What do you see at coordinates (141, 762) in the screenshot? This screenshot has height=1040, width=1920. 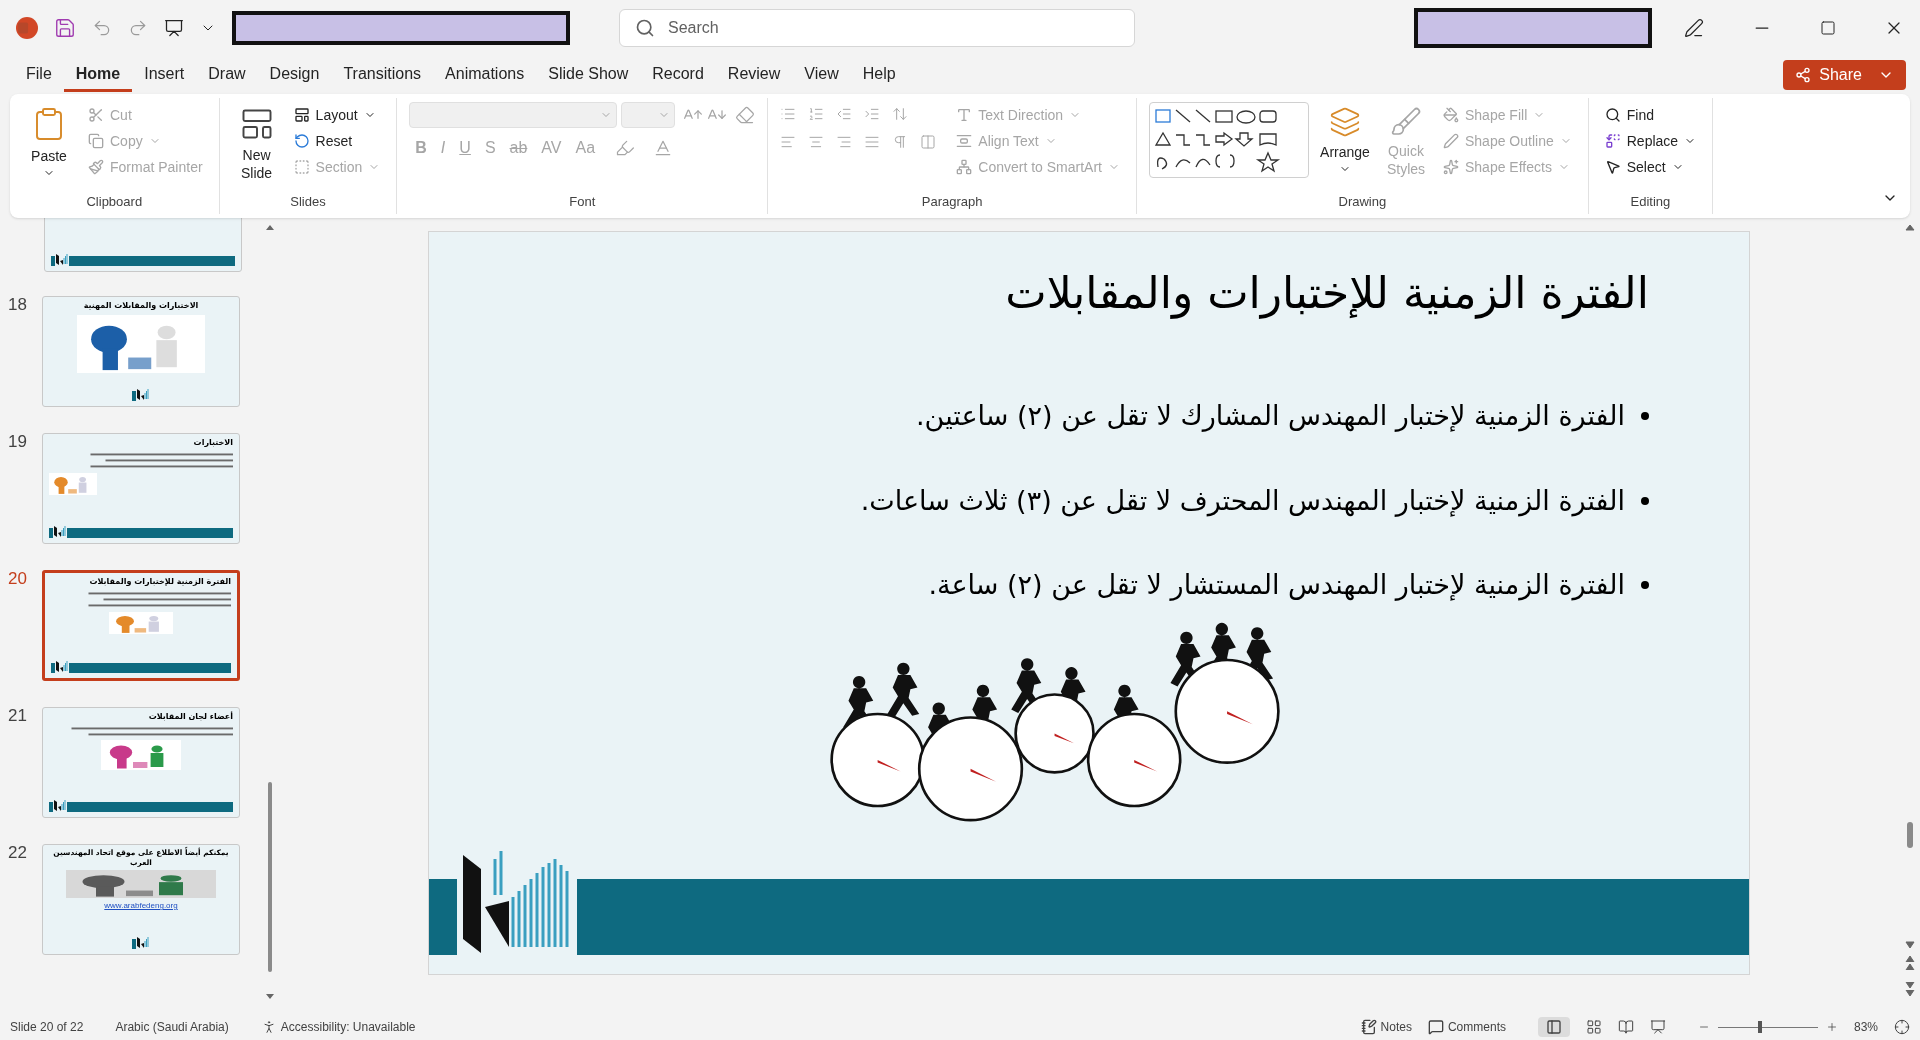 I see `slide-thumbnail: أعضاء لجان المقابلات` at bounding box center [141, 762].